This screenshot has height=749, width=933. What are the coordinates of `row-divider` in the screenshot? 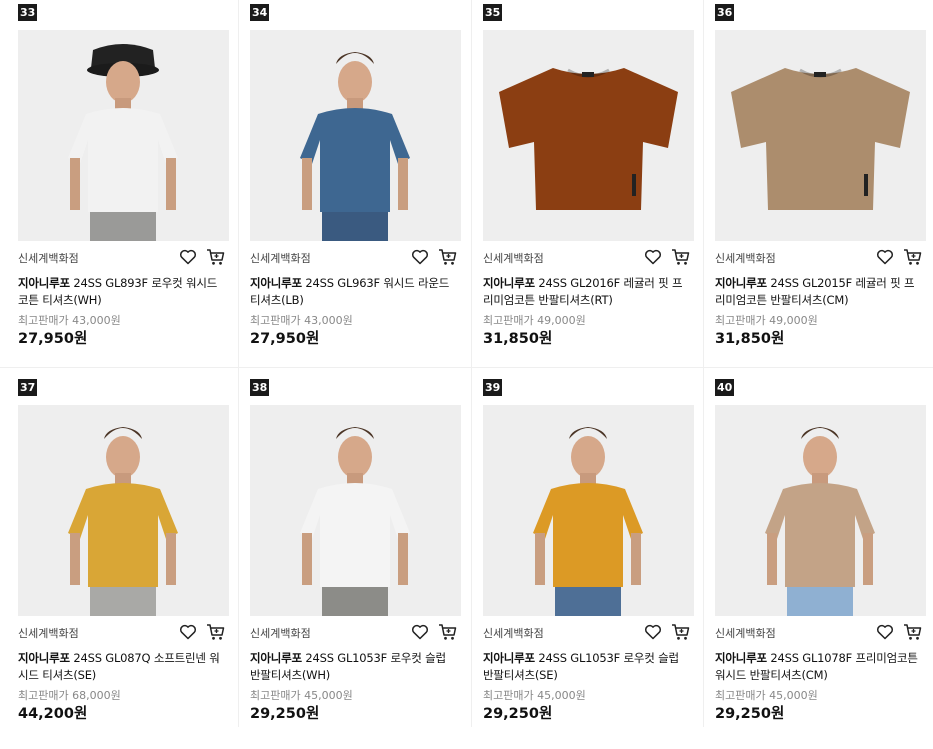 It's located at (466, 367).